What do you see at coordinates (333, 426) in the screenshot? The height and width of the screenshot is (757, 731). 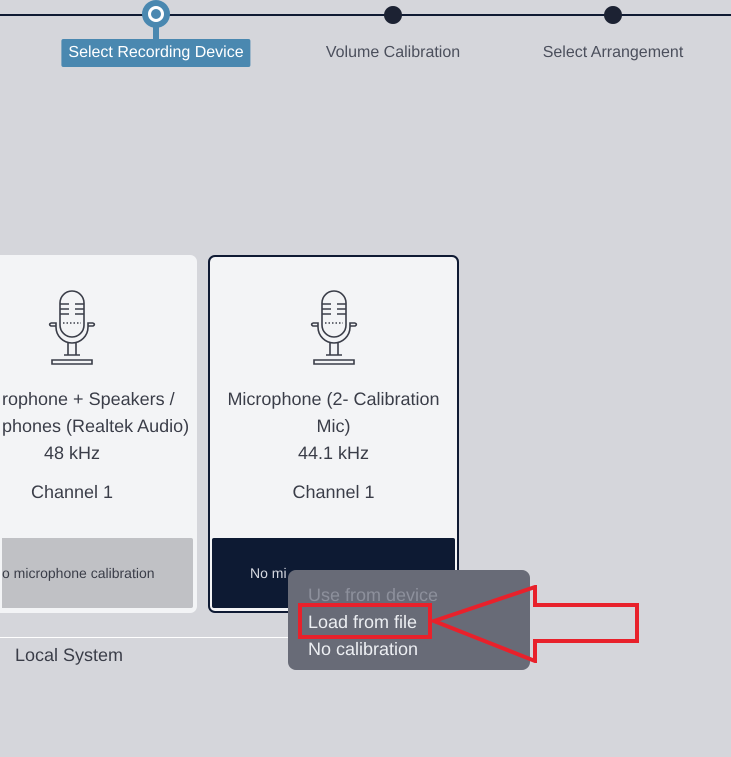 I see `device-name: Mic)` at bounding box center [333, 426].